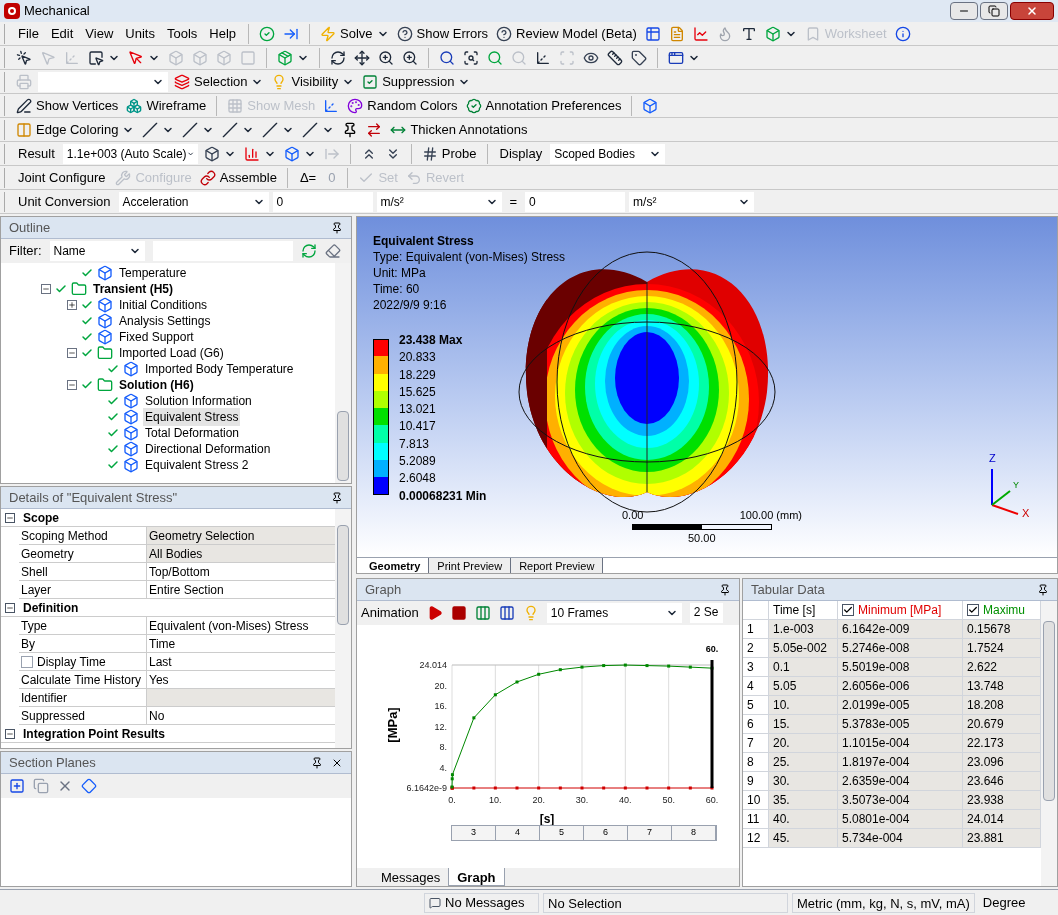 The height and width of the screenshot is (915, 1058). I want to click on layers-icon, so click(182, 81).